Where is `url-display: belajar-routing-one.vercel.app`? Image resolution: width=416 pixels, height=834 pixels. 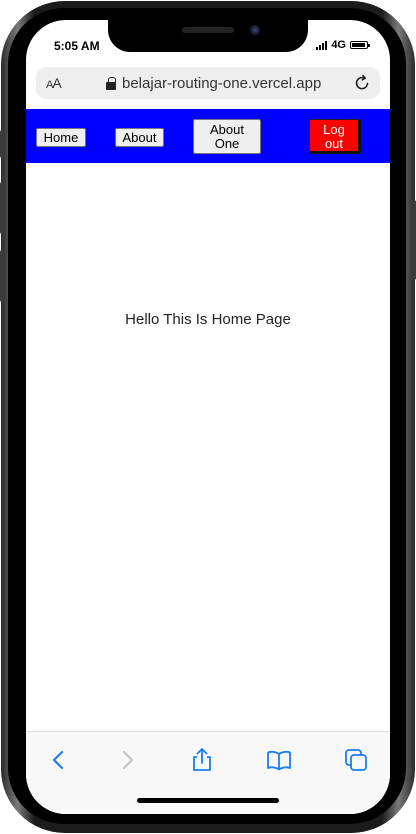
url-display: belajar-routing-one.vercel.app is located at coordinates (213, 83).